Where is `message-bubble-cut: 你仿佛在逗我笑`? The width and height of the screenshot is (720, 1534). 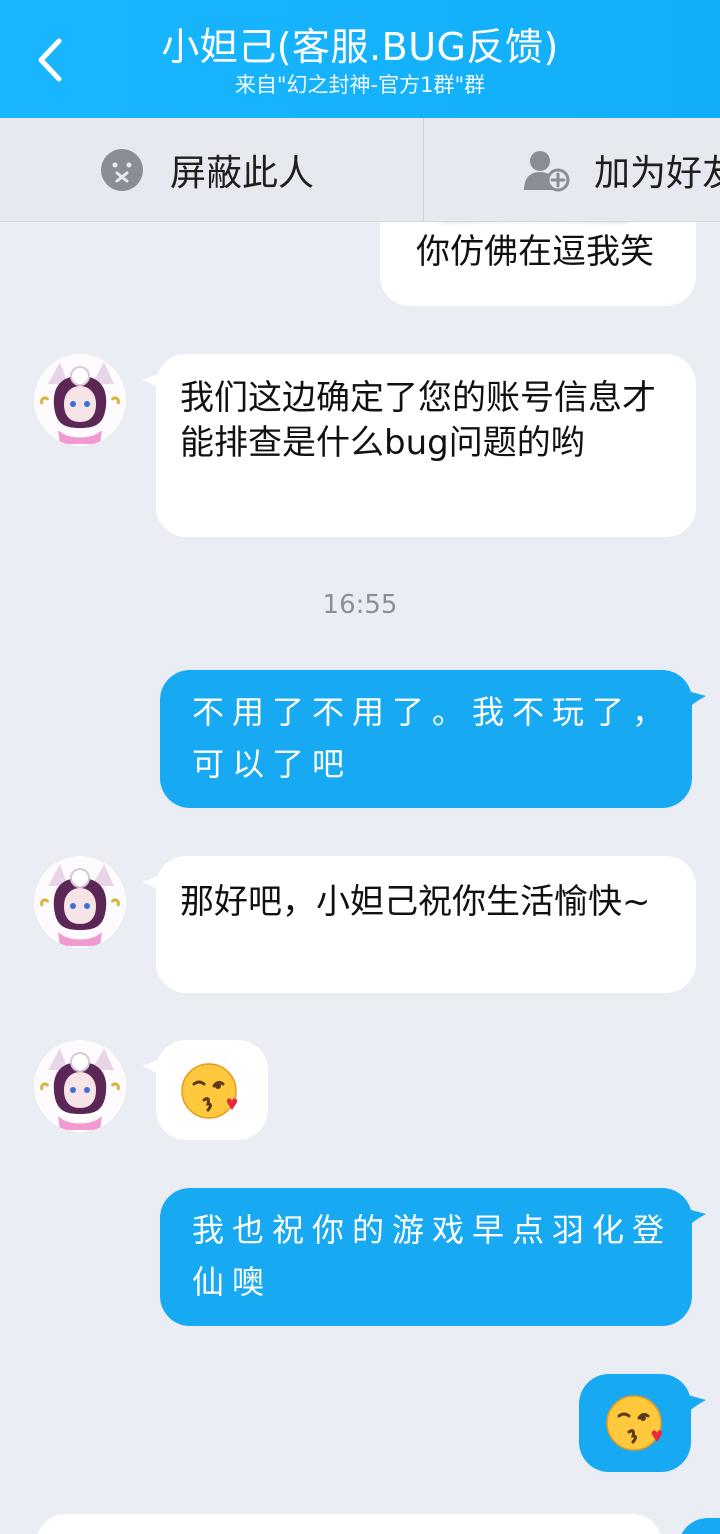
message-bubble-cut: 你仿佛在逗我笑 is located at coordinates (538, 264).